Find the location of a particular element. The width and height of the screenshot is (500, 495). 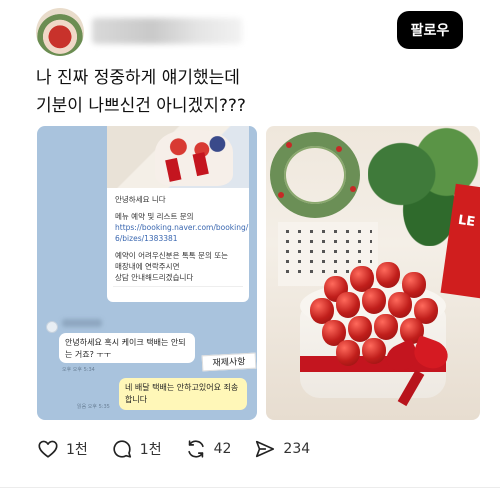

card-greeting: 안녕하세요 니다 is located at coordinates (140, 199).